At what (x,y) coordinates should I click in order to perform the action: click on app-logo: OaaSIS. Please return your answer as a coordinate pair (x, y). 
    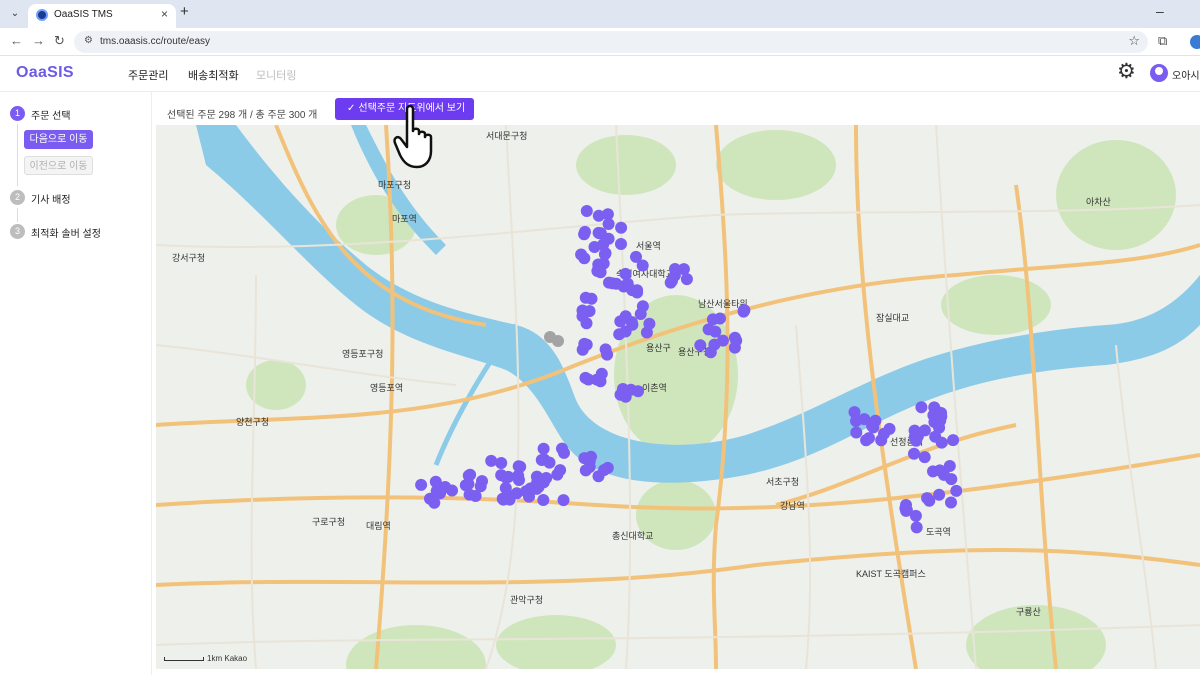
    Looking at the image, I should click on (45, 73).